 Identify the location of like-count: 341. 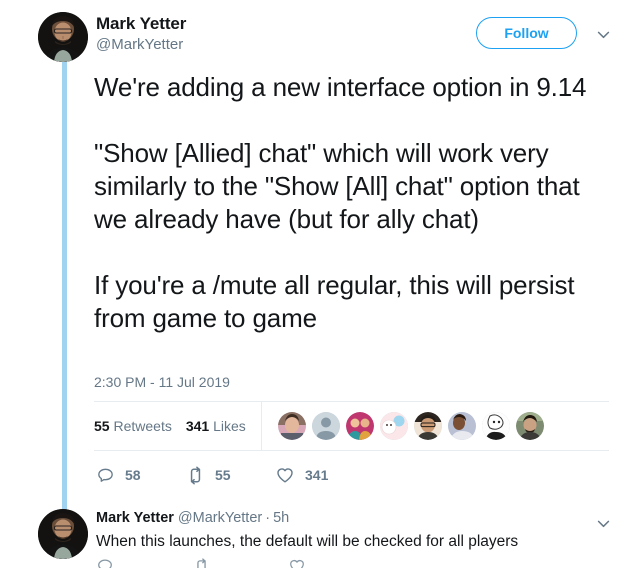
(317, 475).